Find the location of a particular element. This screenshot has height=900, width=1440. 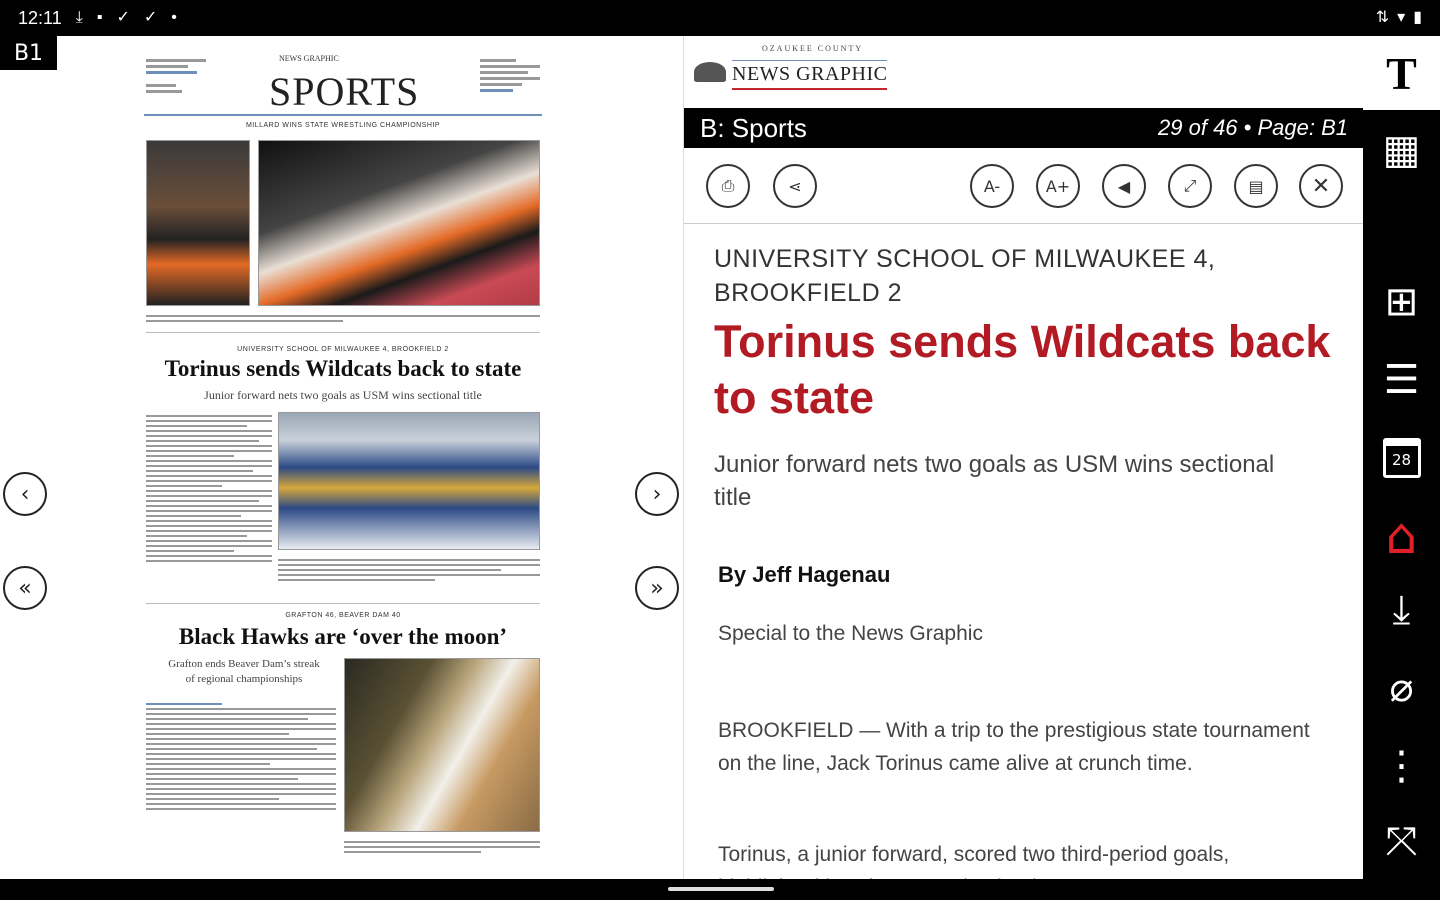

previous-page-button: ‹ is located at coordinates (25, 494).